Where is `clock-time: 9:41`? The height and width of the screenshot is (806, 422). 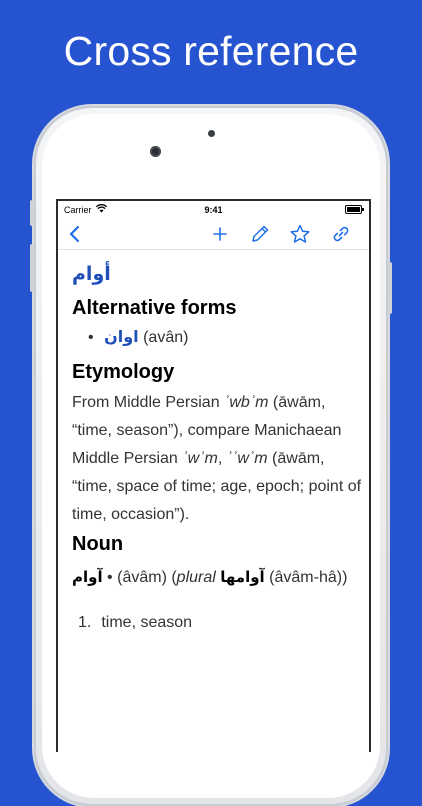 clock-time: 9:41 is located at coordinates (213, 210).